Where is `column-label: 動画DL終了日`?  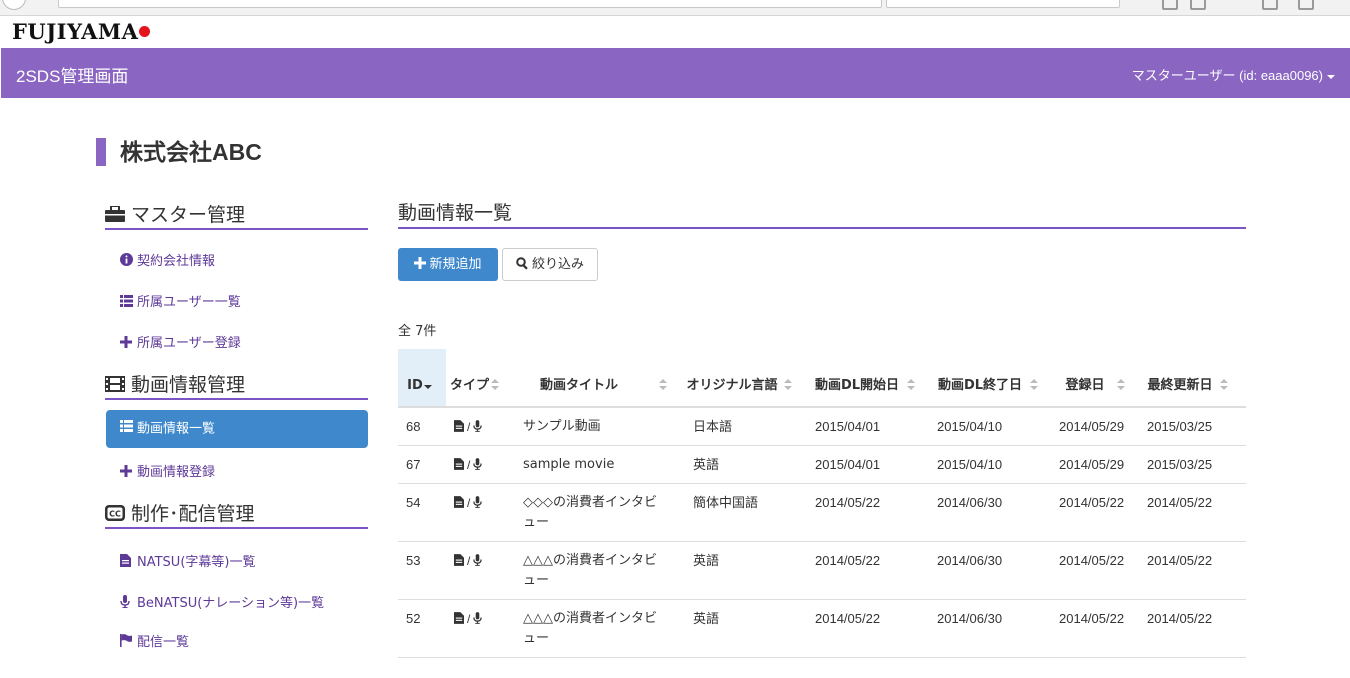 column-label: 動画DL終了日 is located at coordinates (980, 385).